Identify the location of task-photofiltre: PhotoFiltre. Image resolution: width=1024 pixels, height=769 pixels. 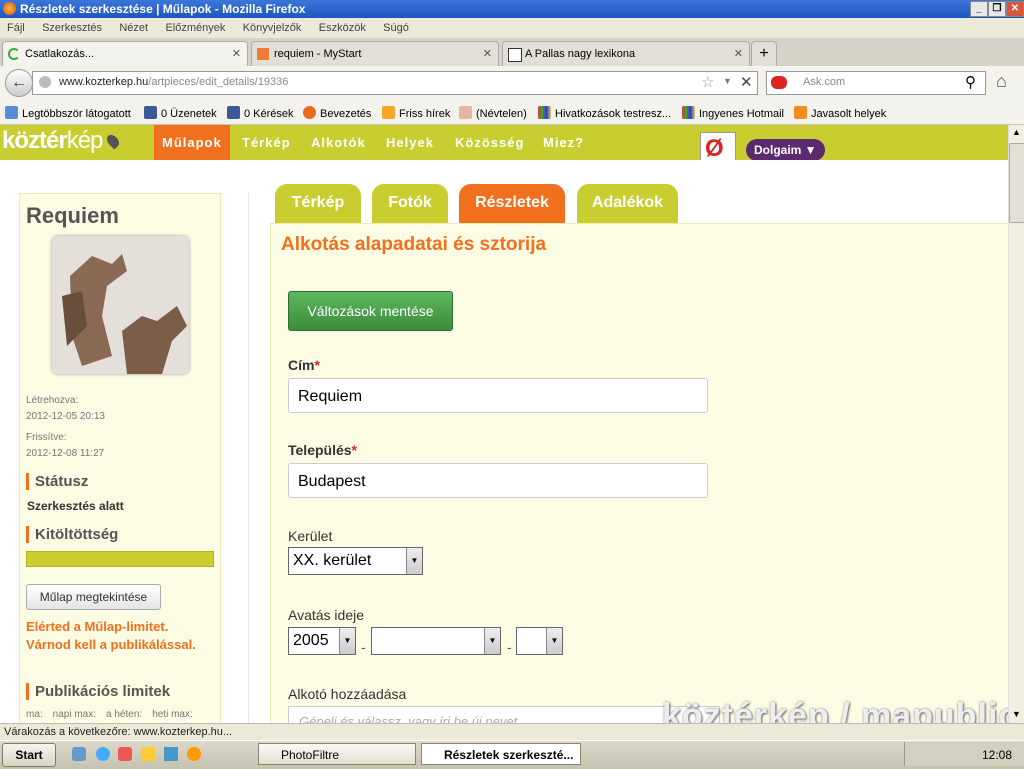
(337, 754).